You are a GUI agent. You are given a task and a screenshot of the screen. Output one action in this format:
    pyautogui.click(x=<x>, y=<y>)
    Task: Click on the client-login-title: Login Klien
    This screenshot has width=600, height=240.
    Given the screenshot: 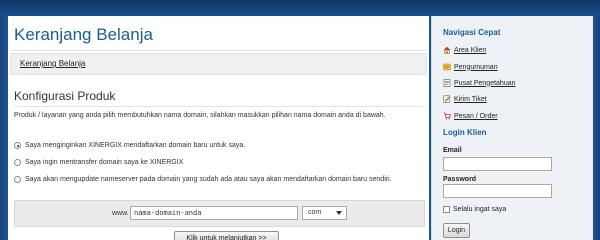 What is the action you would take?
    pyautogui.click(x=465, y=132)
    